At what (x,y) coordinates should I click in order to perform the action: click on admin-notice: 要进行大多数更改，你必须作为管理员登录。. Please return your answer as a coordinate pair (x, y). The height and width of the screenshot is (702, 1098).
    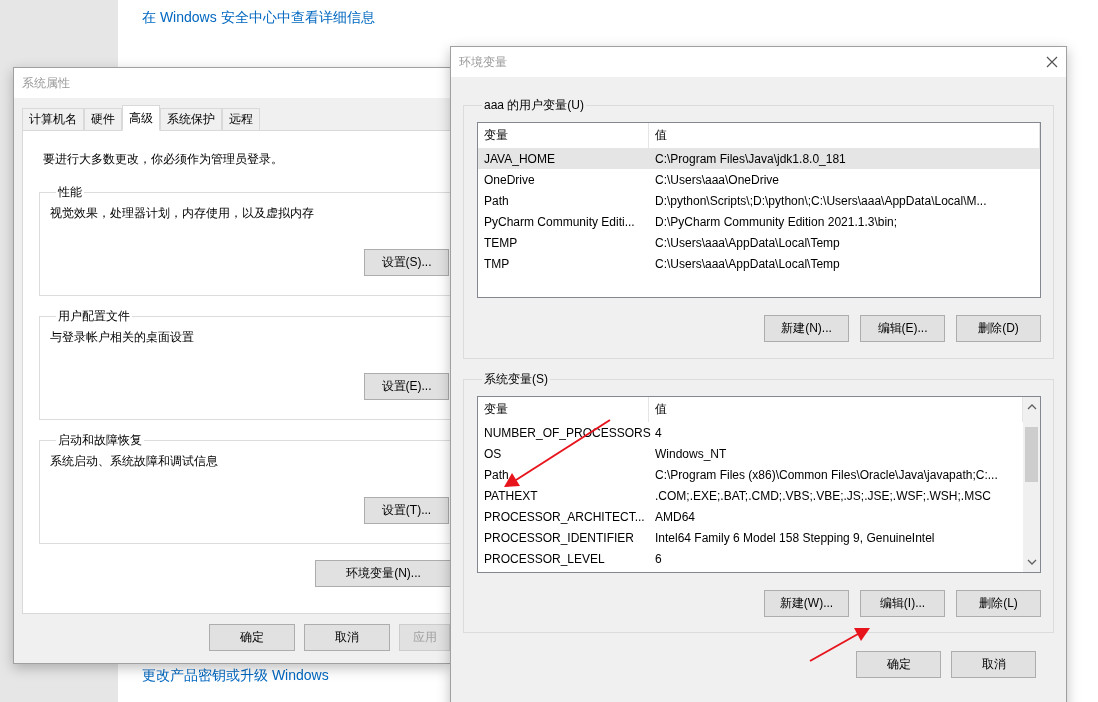
    Looking at the image, I should click on (163, 159).